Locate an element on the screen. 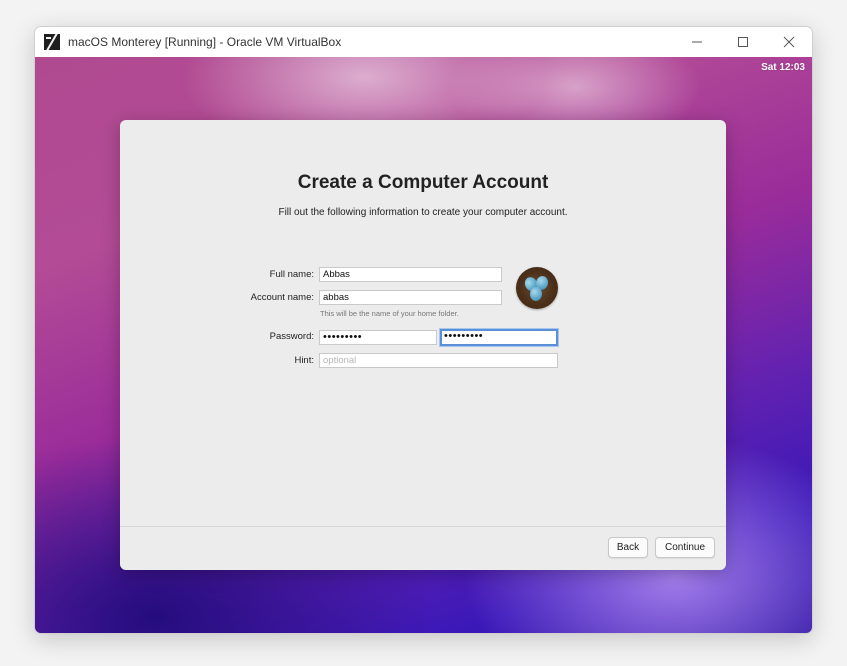 The width and height of the screenshot is (847, 666). maximize-button is located at coordinates (743, 42).